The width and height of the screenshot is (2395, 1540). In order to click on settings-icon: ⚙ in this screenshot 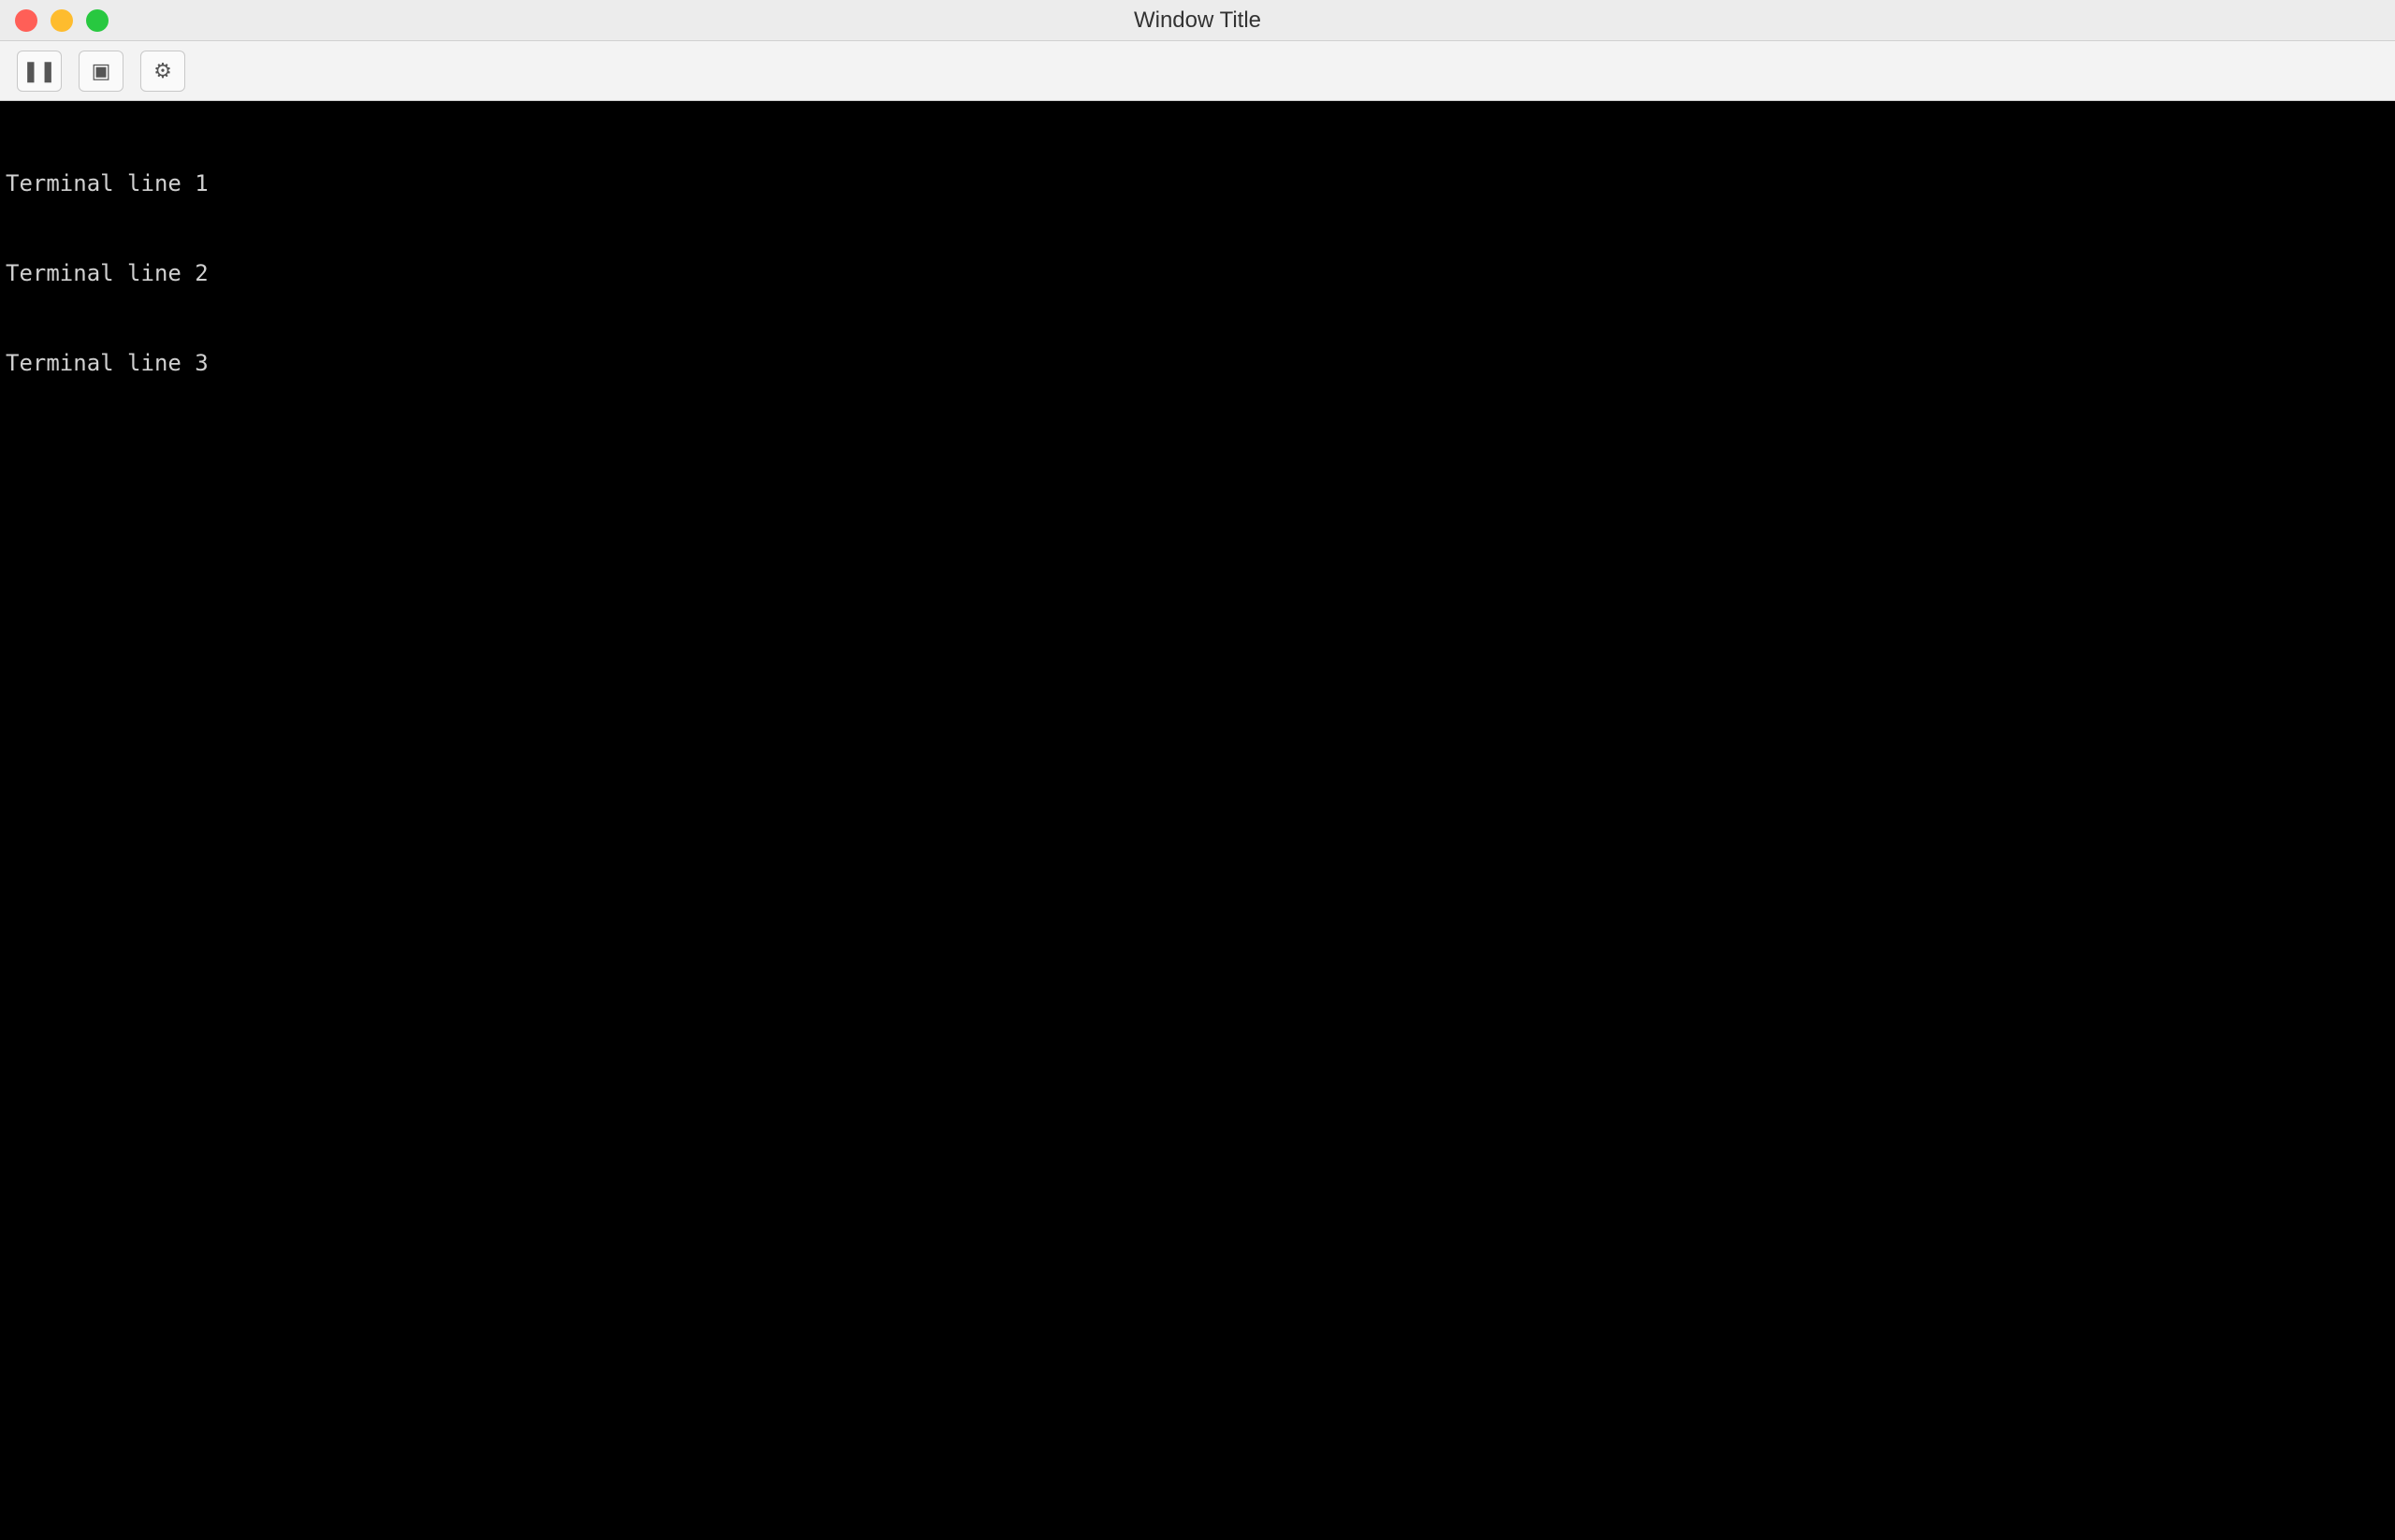, I will do `click(162, 70)`.